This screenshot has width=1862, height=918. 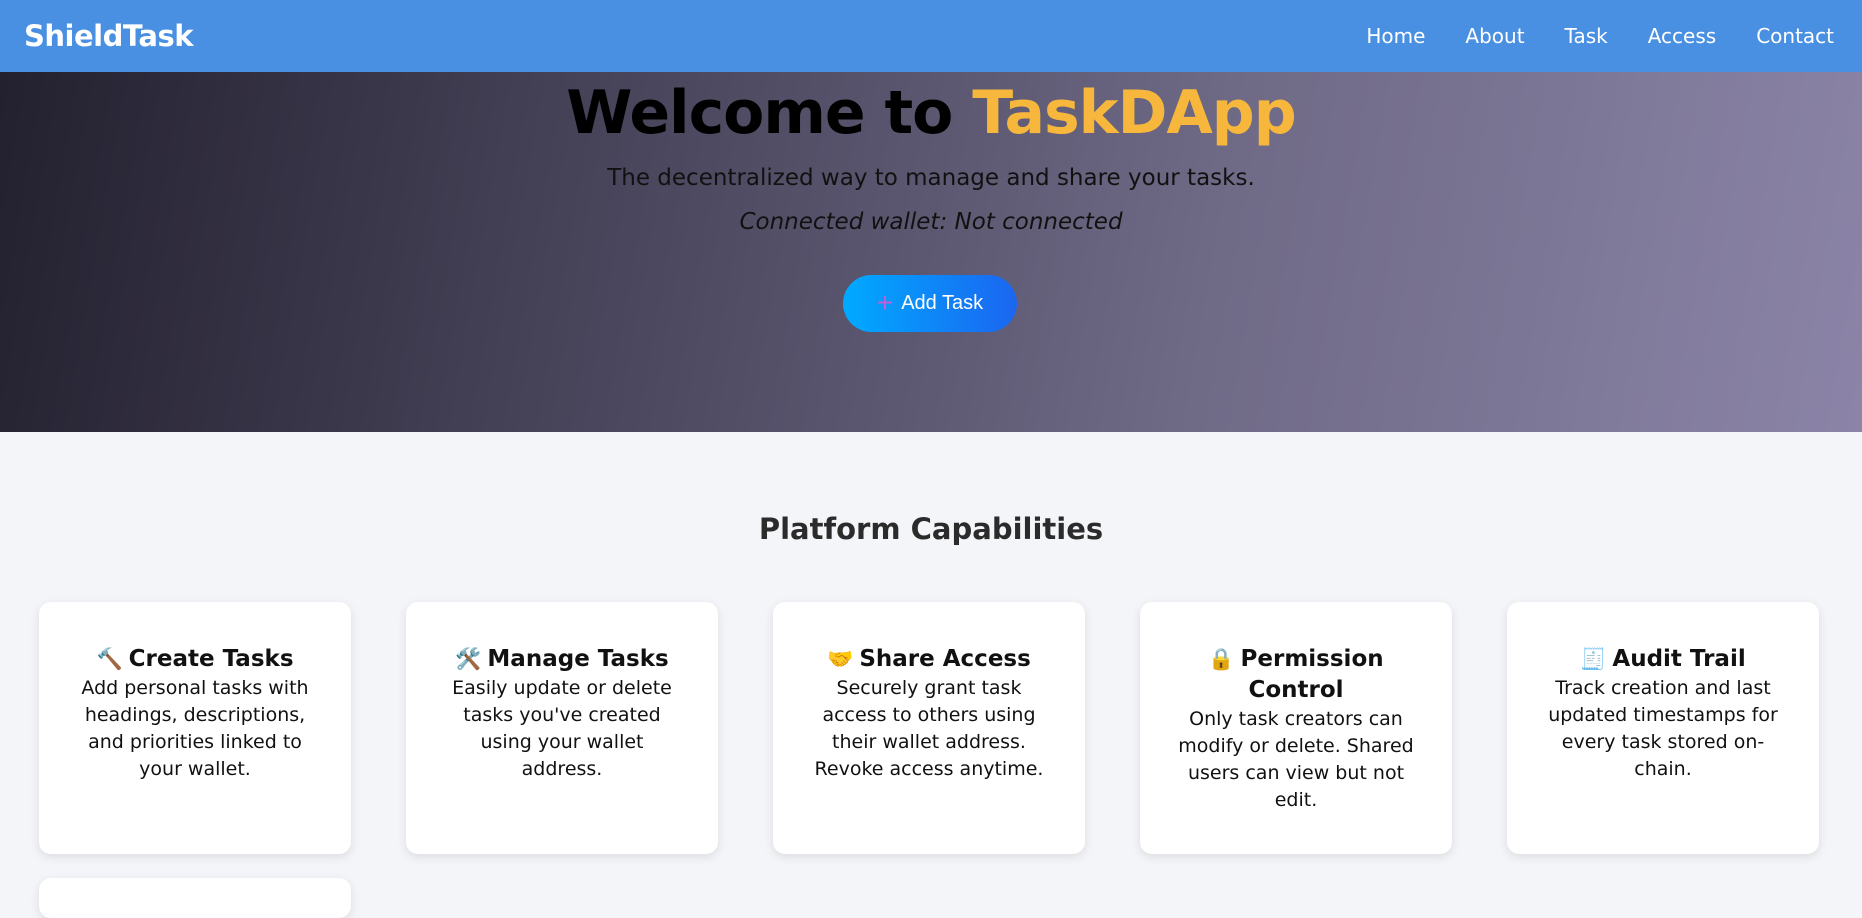 What do you see at coordinates (195, 898) in the screenshot?
I see `capability-card-partial` at bounding box center [195, 898].